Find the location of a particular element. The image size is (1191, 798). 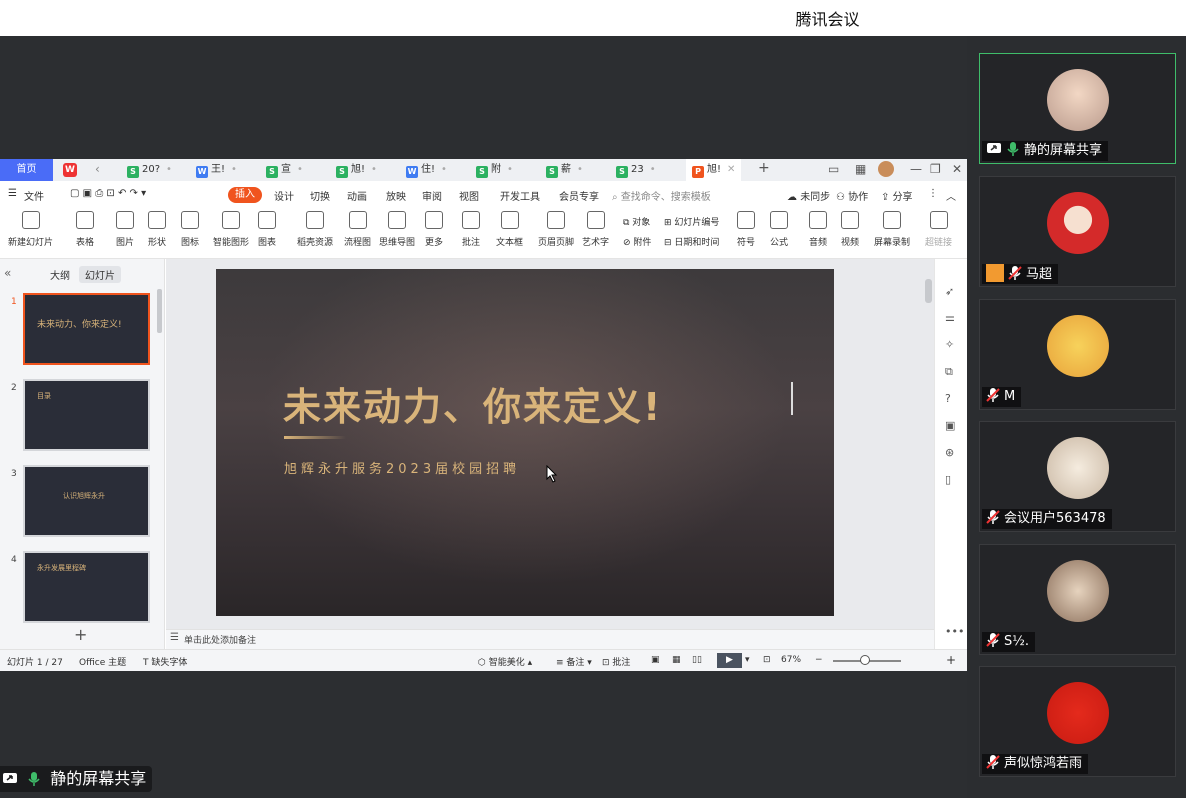

slide-thumbnail: 认识旭辉永升 is located at coordinates (86, 501).